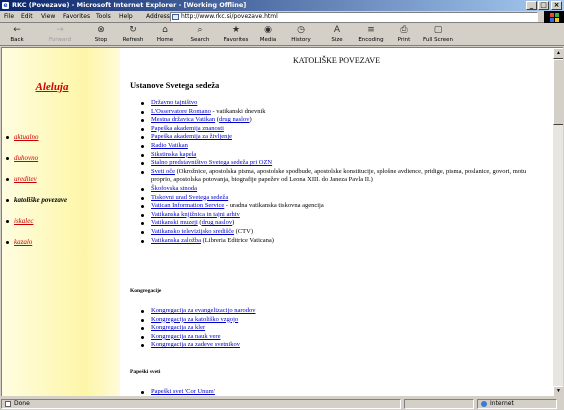 Image resolution: width=564 pixels, height=410 pixels. I want to click on status-text: Done, so click(22, 403).